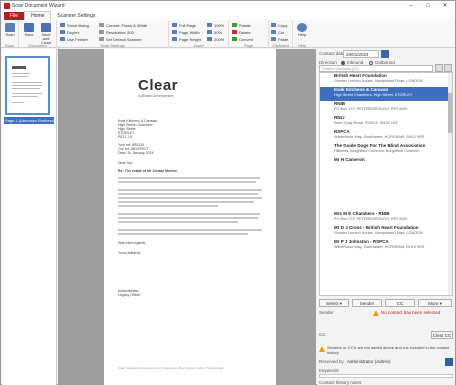 The image size is (456, 385). What do you see at coordinates (242, 39) in the screenshot?
I see `convert-button: Convert` at bounding box center [242, 39].